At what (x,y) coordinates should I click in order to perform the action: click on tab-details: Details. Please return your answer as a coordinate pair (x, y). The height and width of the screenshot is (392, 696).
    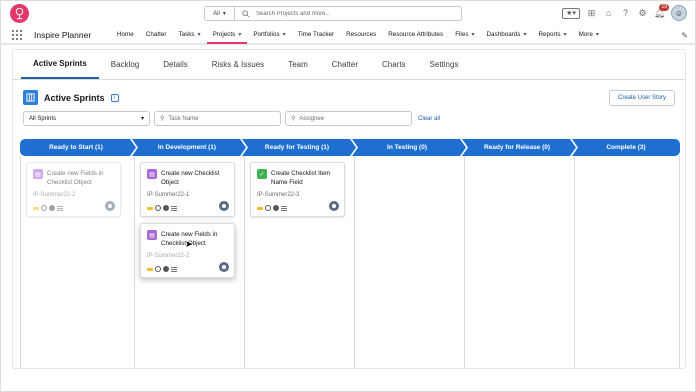
    Looking at the image, I should click on (175, 64).